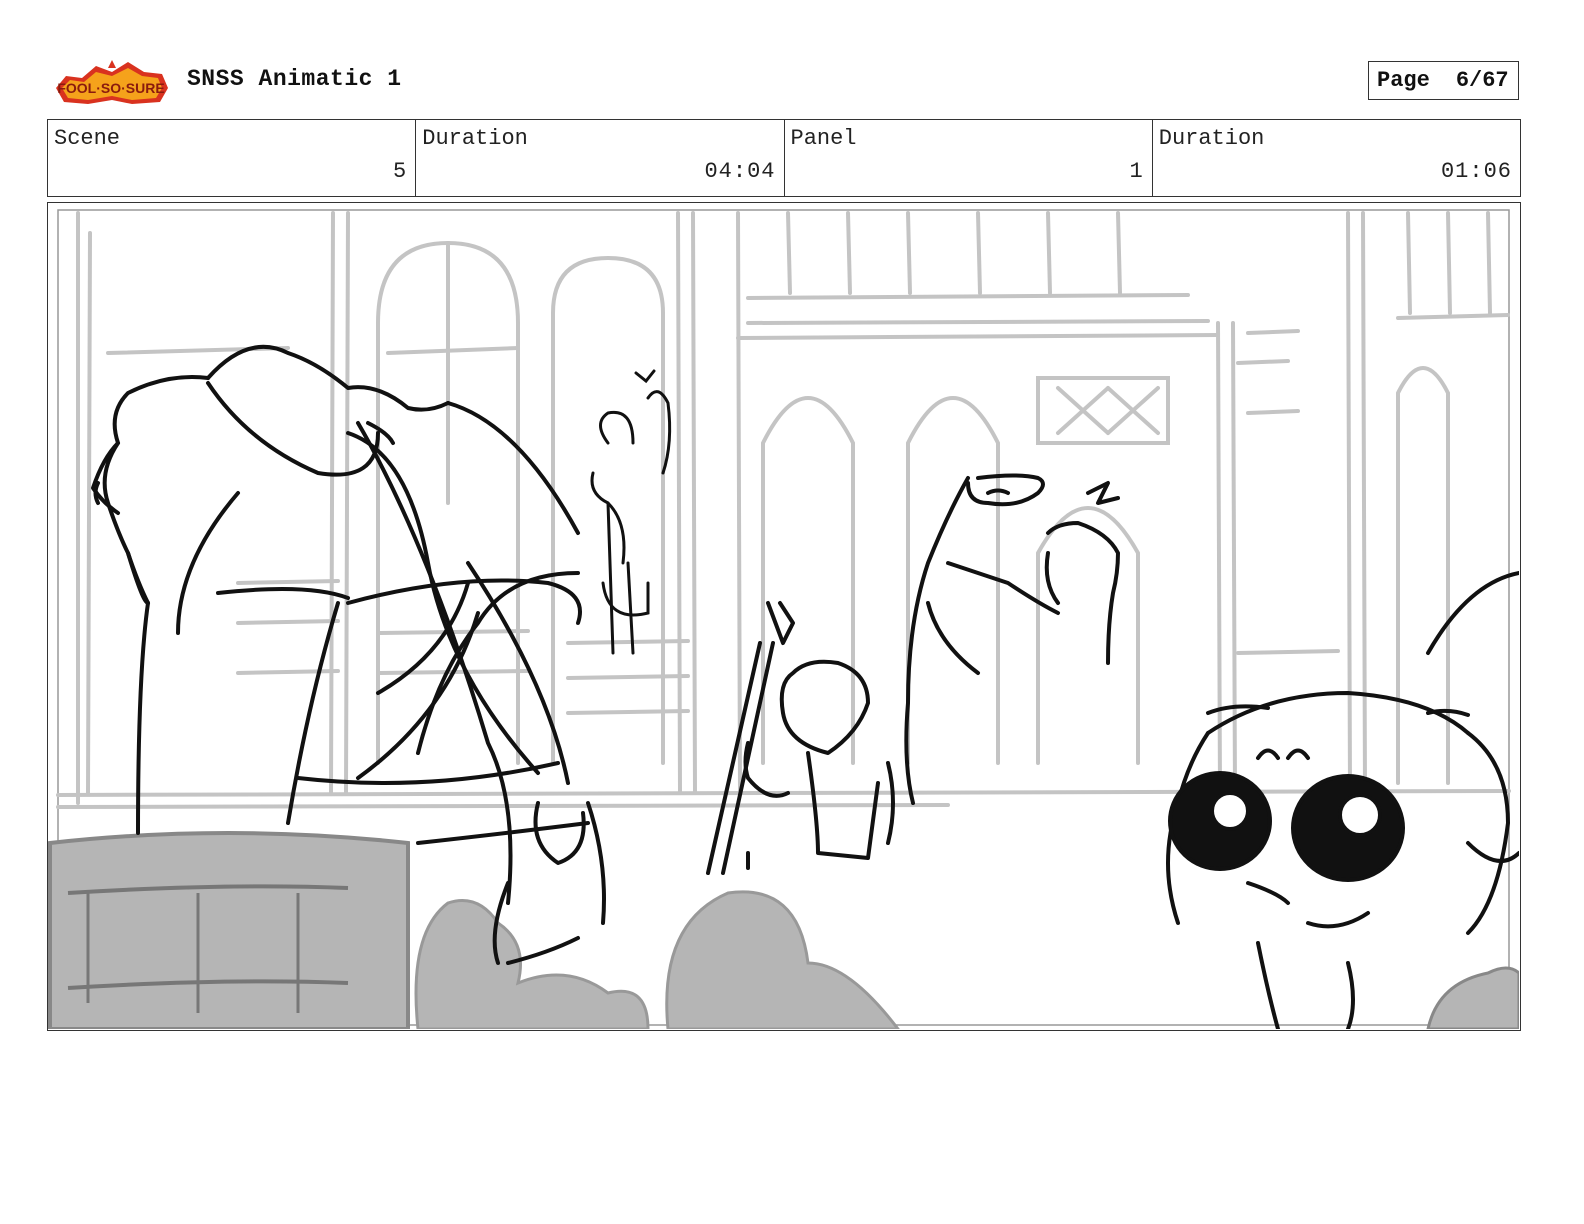 This screenshot has height=1224, width=1584. I want to click on page-label: Page, so click(1403, 80).